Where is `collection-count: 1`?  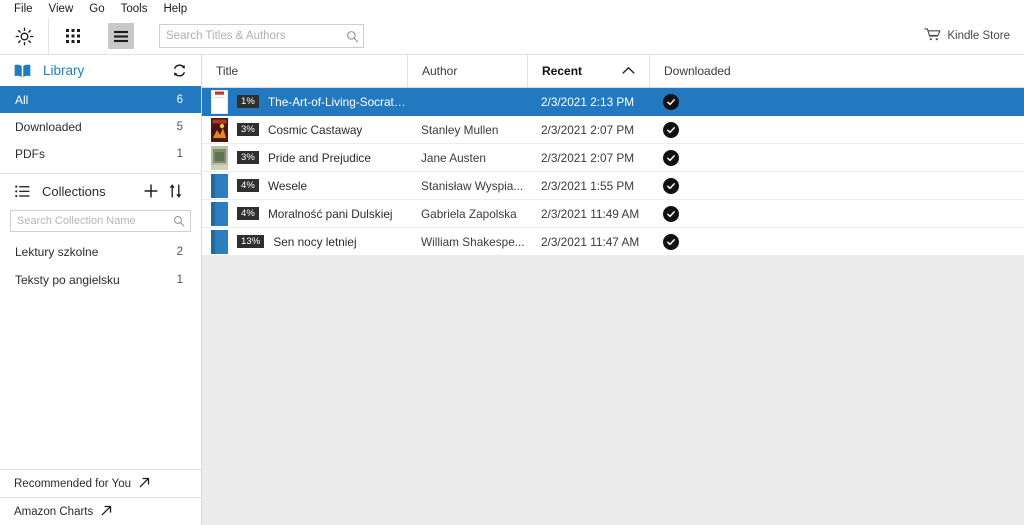 collection-count: 1 is located at coordinates (179, 280).